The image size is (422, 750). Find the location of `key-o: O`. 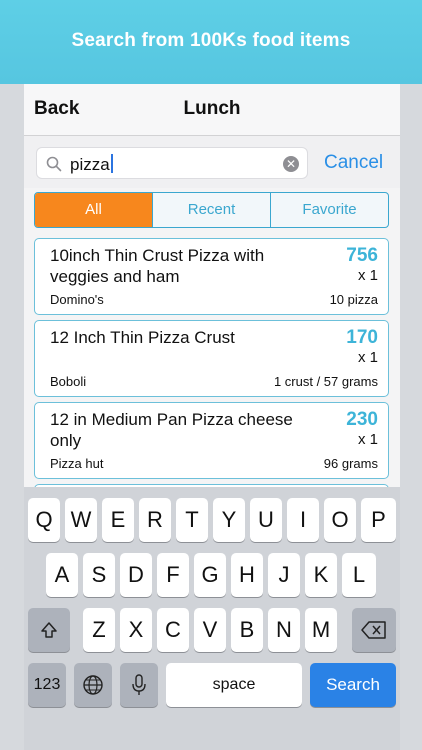

key-o: O is located at coordinates (340, 520).